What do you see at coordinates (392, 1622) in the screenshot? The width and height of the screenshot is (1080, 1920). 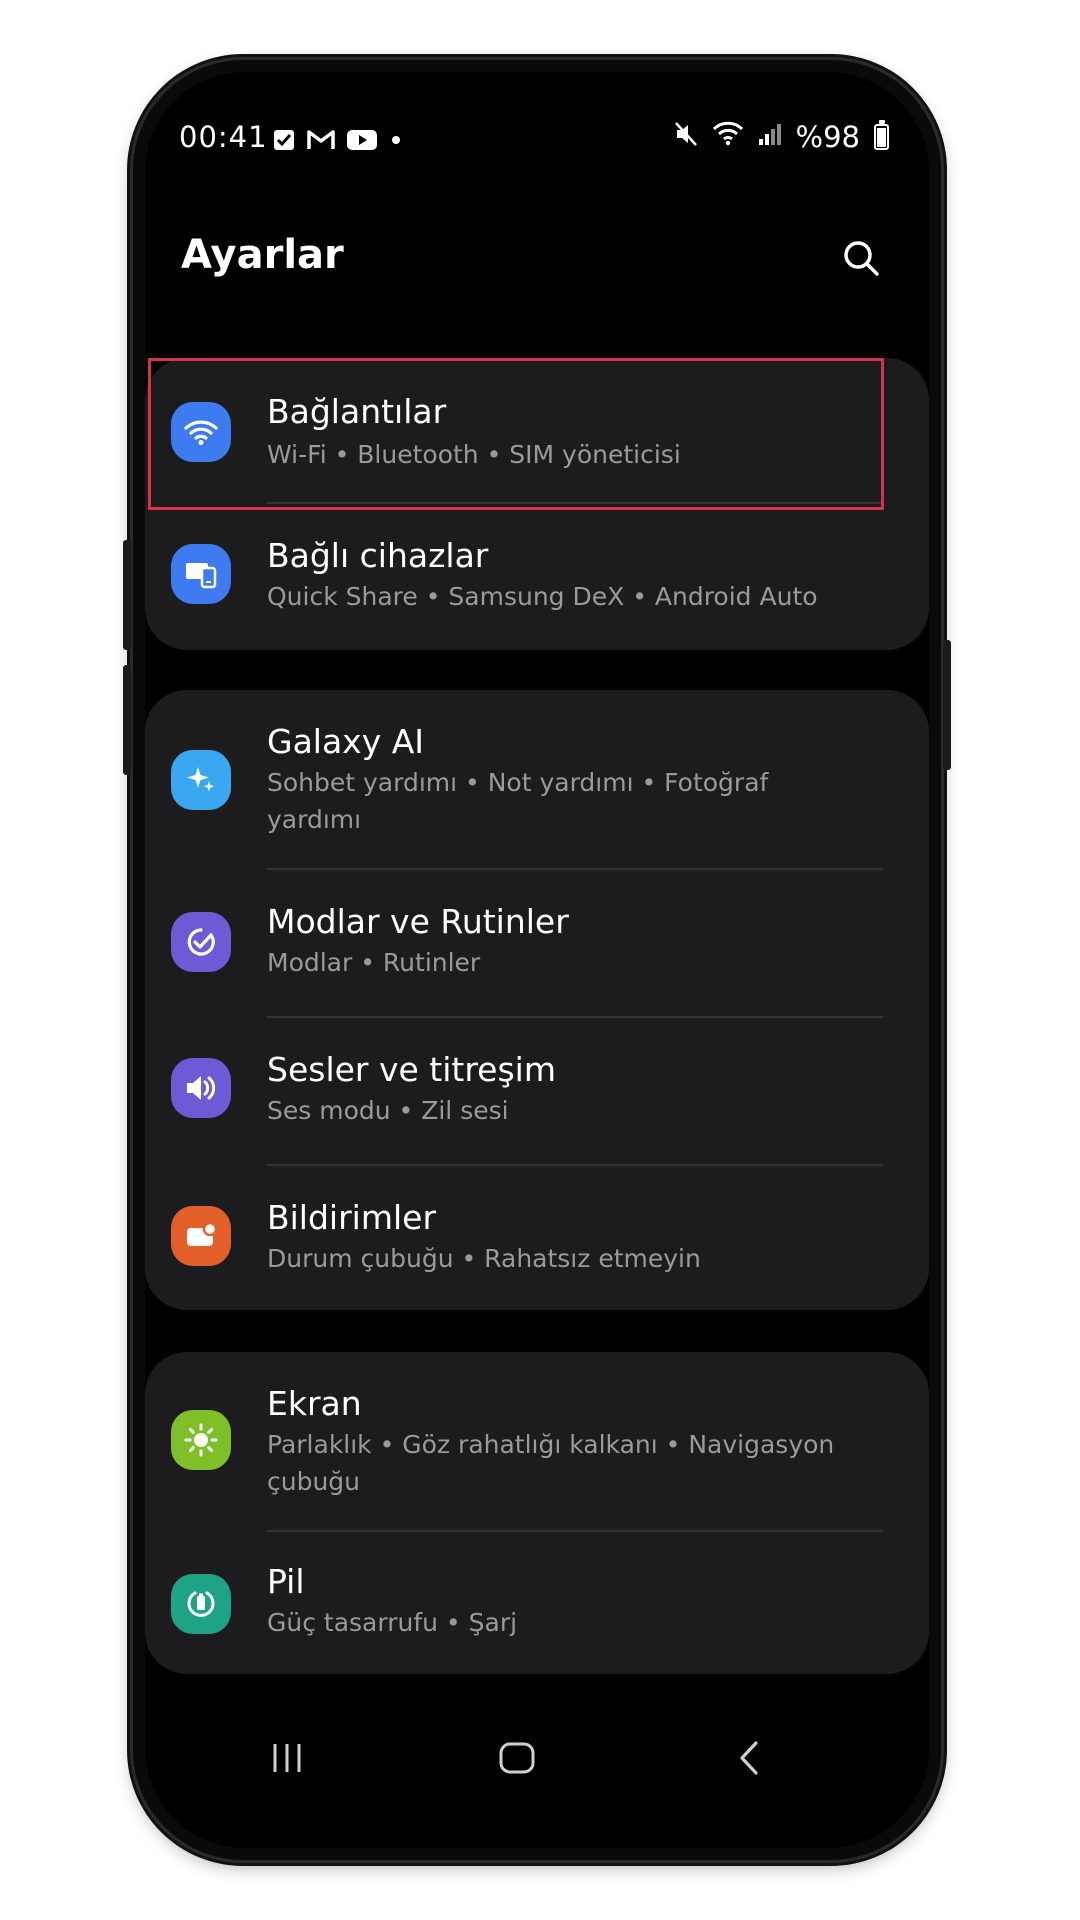 I see `settings-item-subtitle: Güç tasarrufu • Şarj` at bounding box center [392, 1622].